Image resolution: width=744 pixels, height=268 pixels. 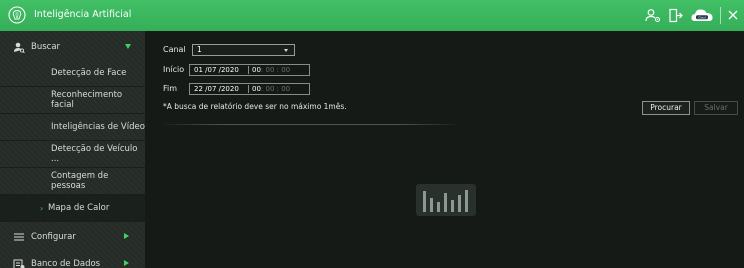 What do you see at coordinates (256, 89) in the screenshot?
I see `fim-hour: 00` at bounding box center [256, 89].